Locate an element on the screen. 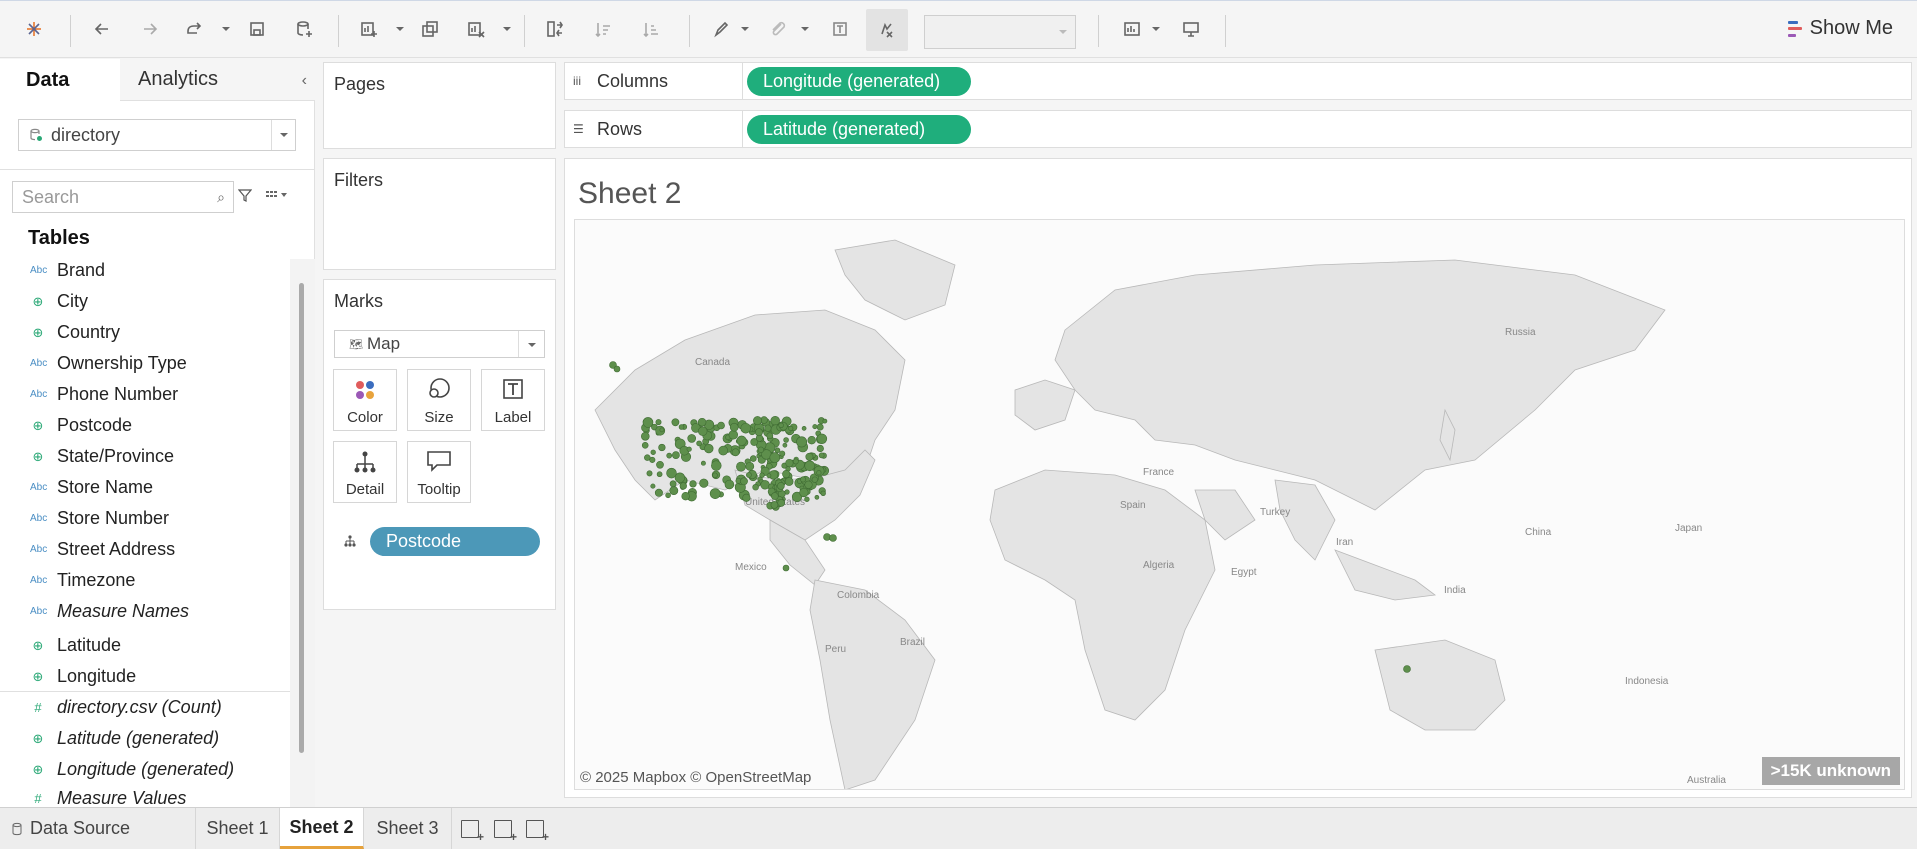 This screenshot has width=1917, height=849. swap-rows-columns-icon is located at coordinates (555, 29).